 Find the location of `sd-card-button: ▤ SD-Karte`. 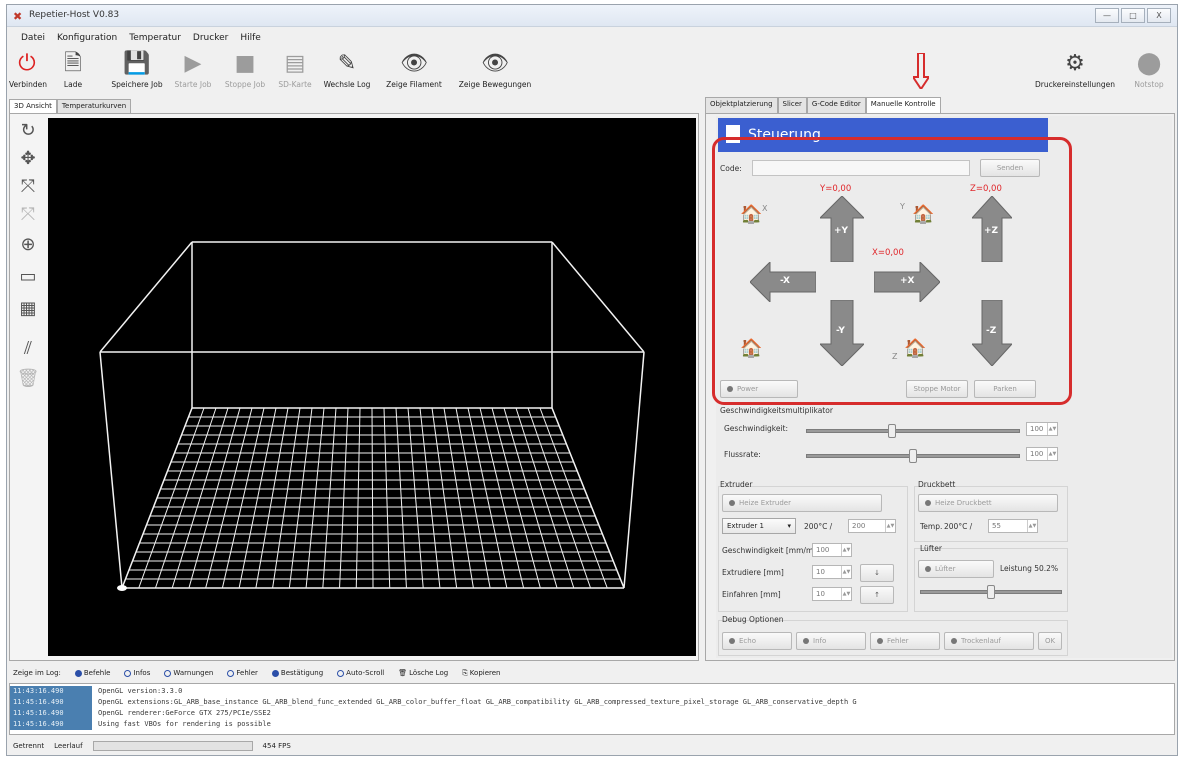

sd-card-button: ▤ SD-Karte is located at coordinates (295, 70).